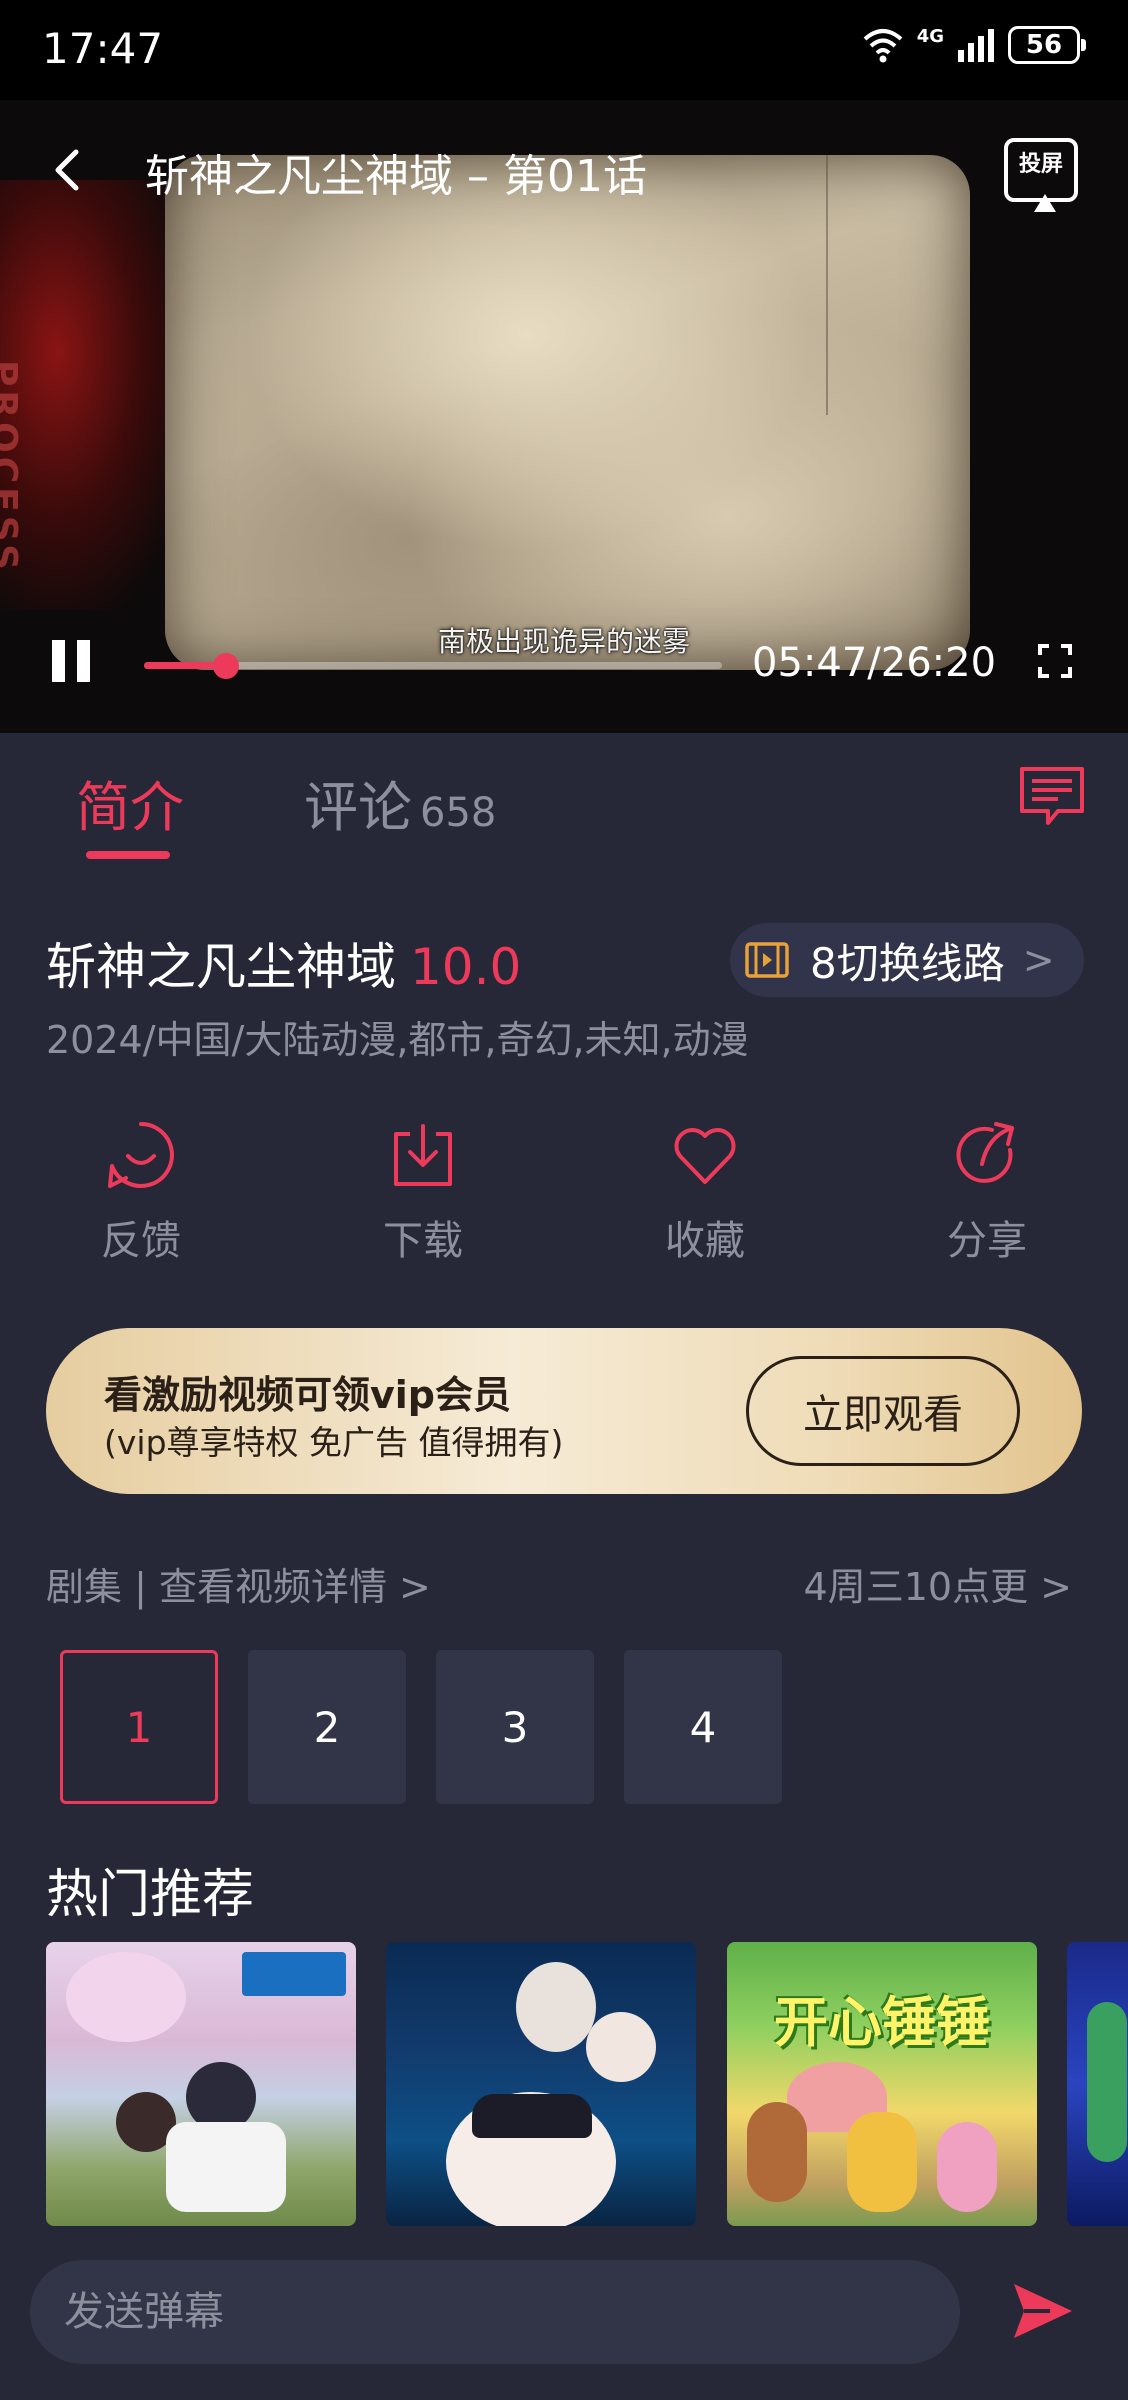 The width and height of the screenshot is (1128, 2400). I want to click on video-time: 05:47/26:20, so click(874, 663).